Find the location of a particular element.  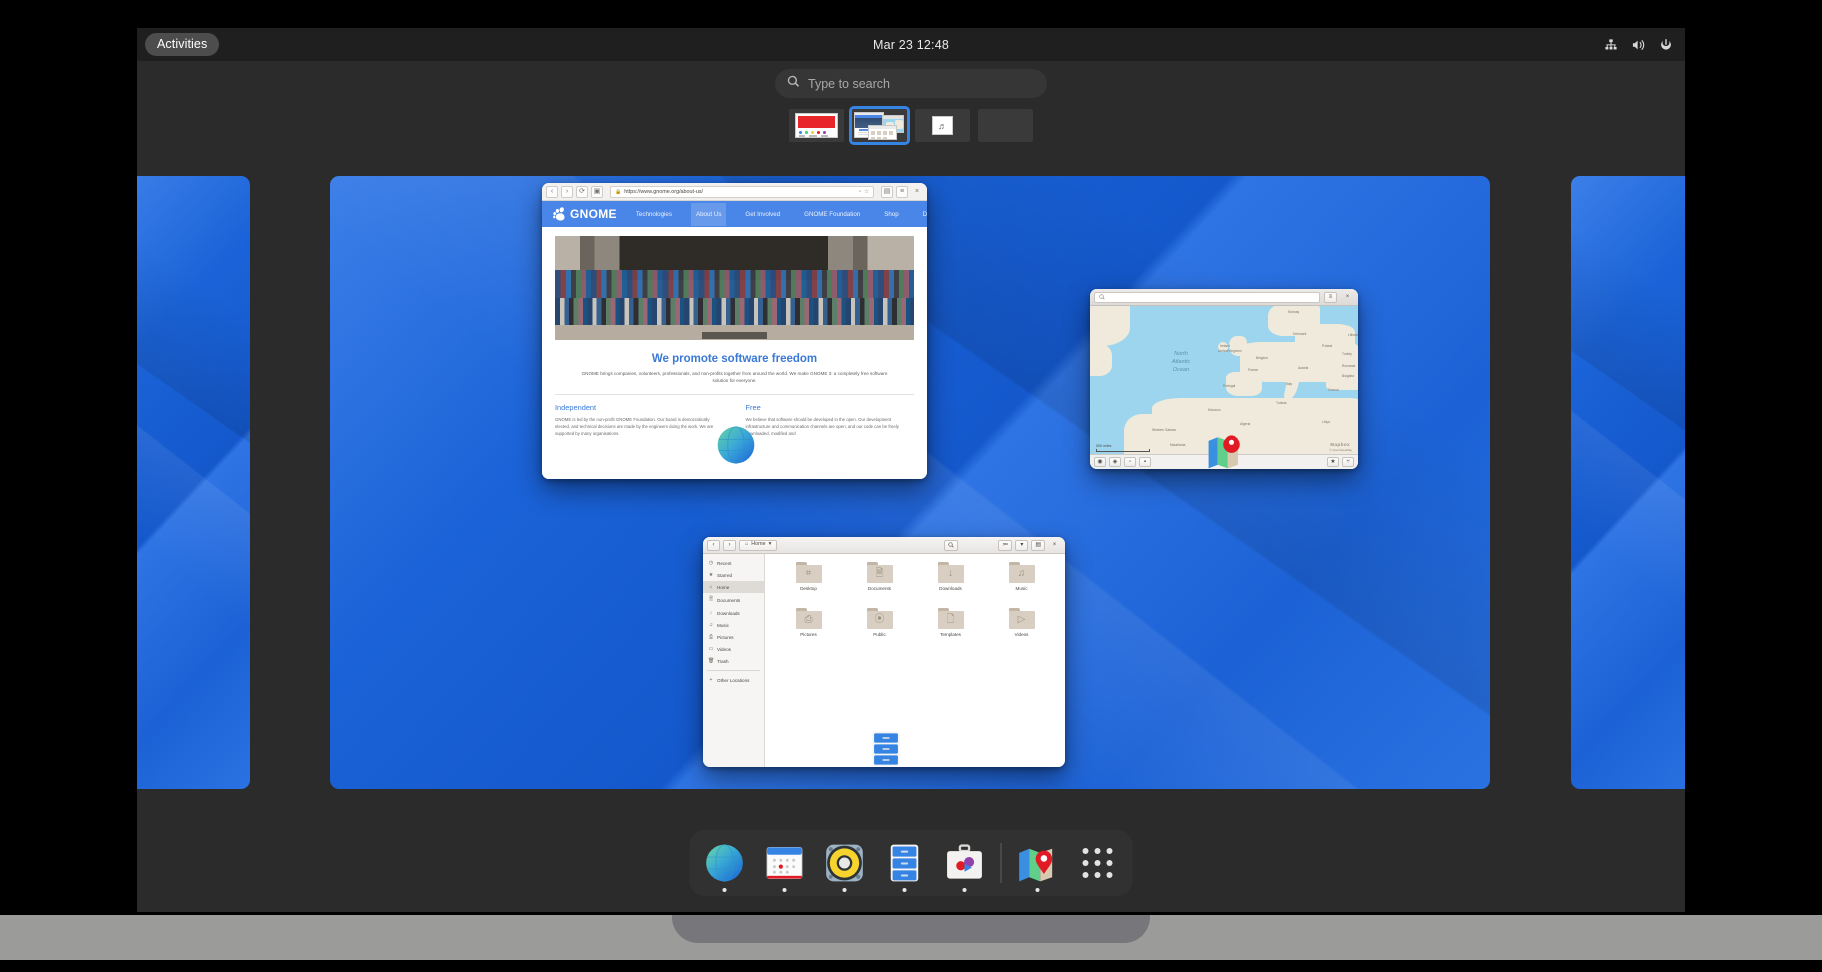

country-label: Tunisia is located at coordinates (1281, 403).